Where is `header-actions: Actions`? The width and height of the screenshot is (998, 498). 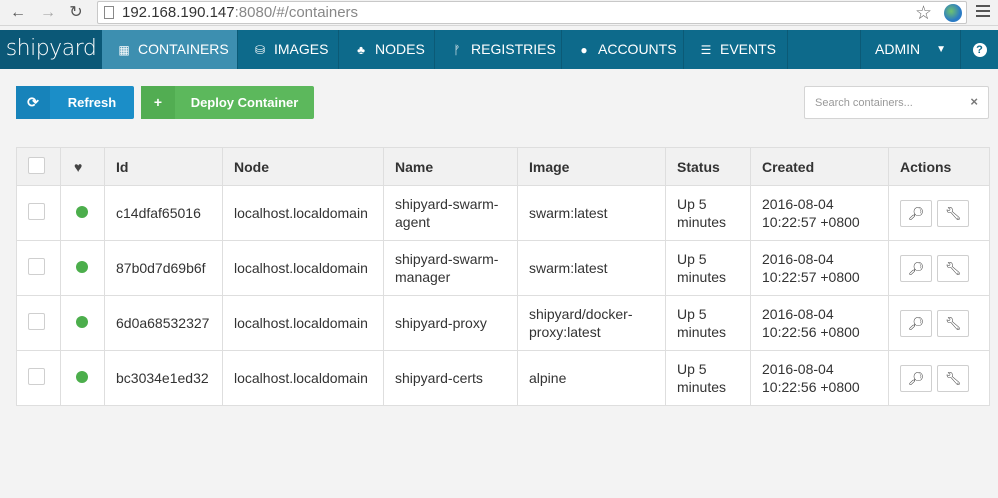 header-actions: Actions is located at coordinates (939, 166).